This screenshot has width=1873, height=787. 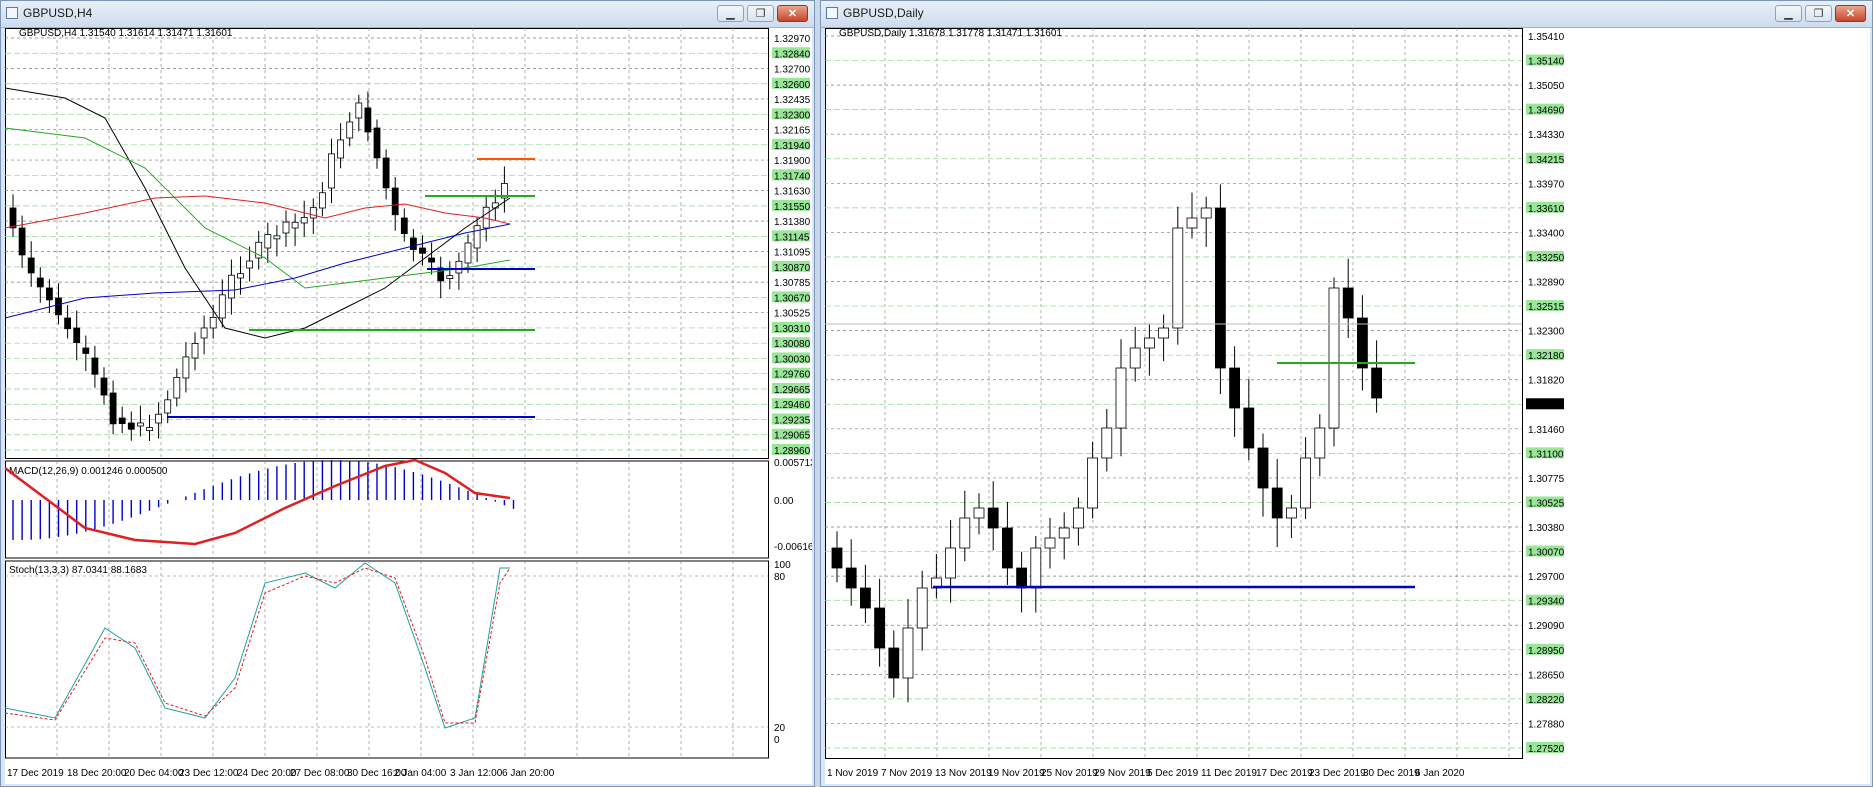 I want to click on price-tick-label: 1.31601, so click(x=1546, y=405).